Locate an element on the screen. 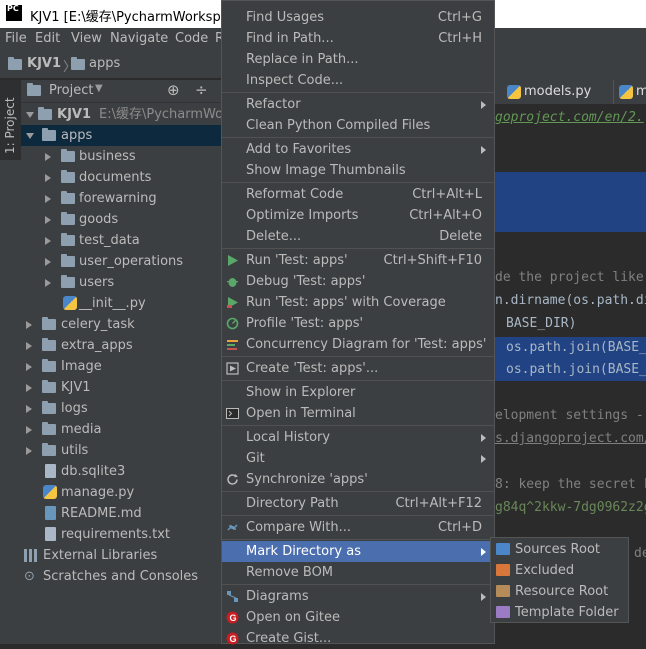 The height and width of the screenshot is (649, 646). tab-truncated: m is located at coordinates (641, 91).